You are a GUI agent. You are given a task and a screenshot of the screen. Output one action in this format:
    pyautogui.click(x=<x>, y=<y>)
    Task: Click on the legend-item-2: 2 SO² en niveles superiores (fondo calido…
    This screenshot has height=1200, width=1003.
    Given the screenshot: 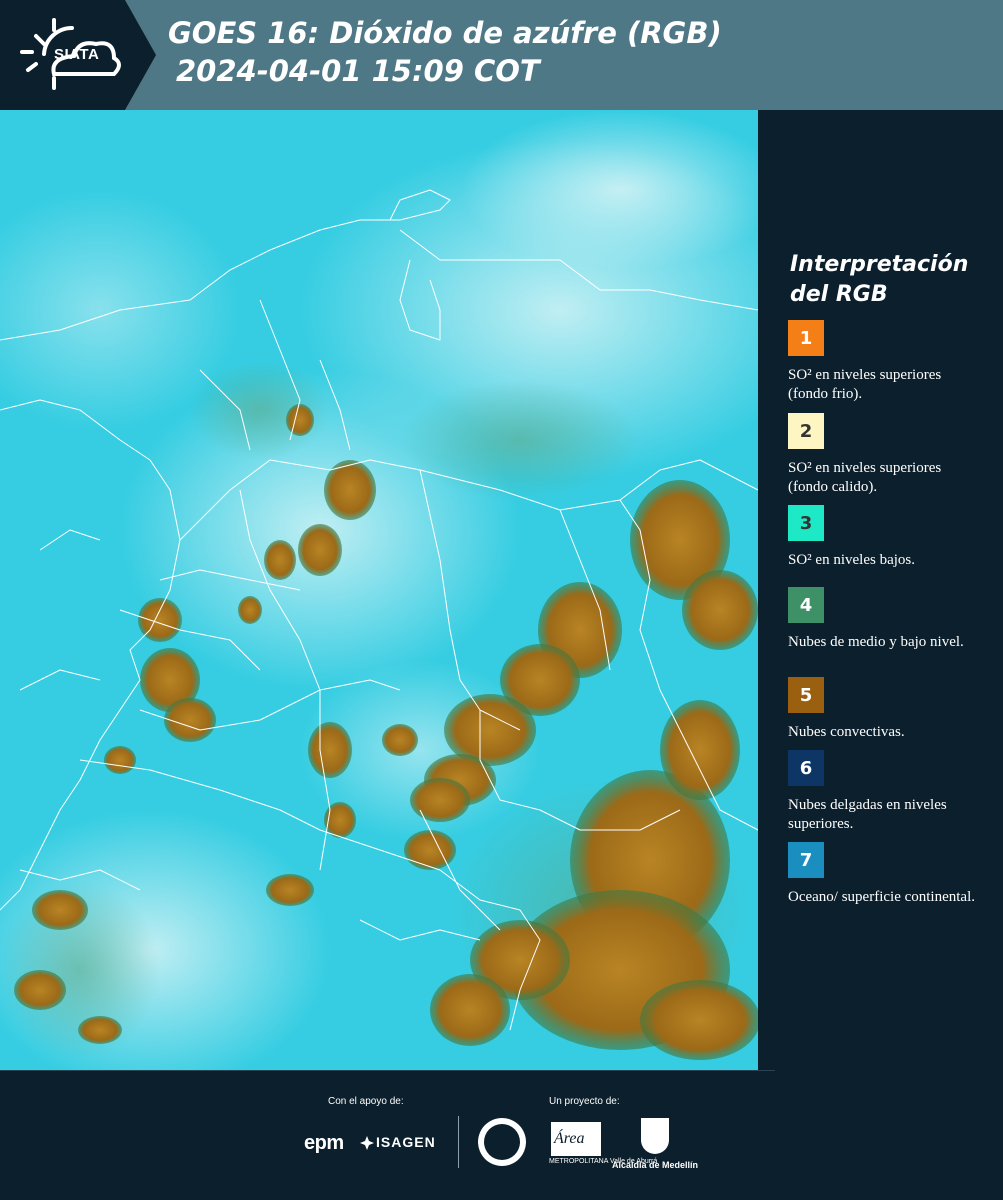 What is the action you would take?
    pyautogui.click(x=888, y=455)
    